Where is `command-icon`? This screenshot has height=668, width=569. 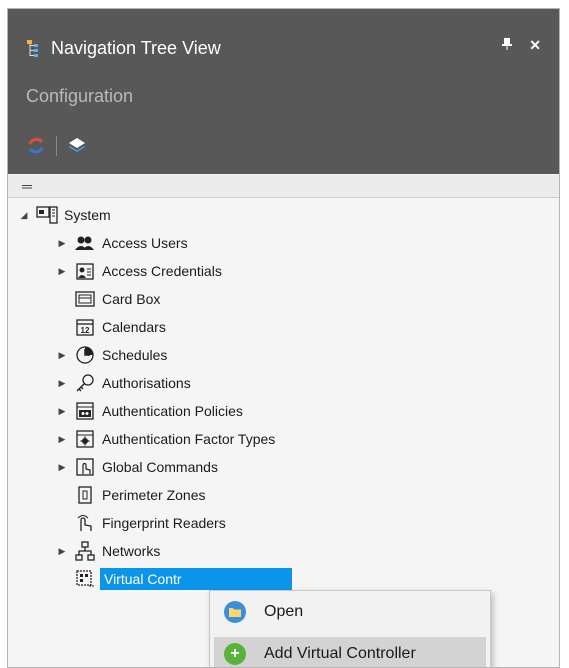 command-icon is located at coordinates (85, 467).